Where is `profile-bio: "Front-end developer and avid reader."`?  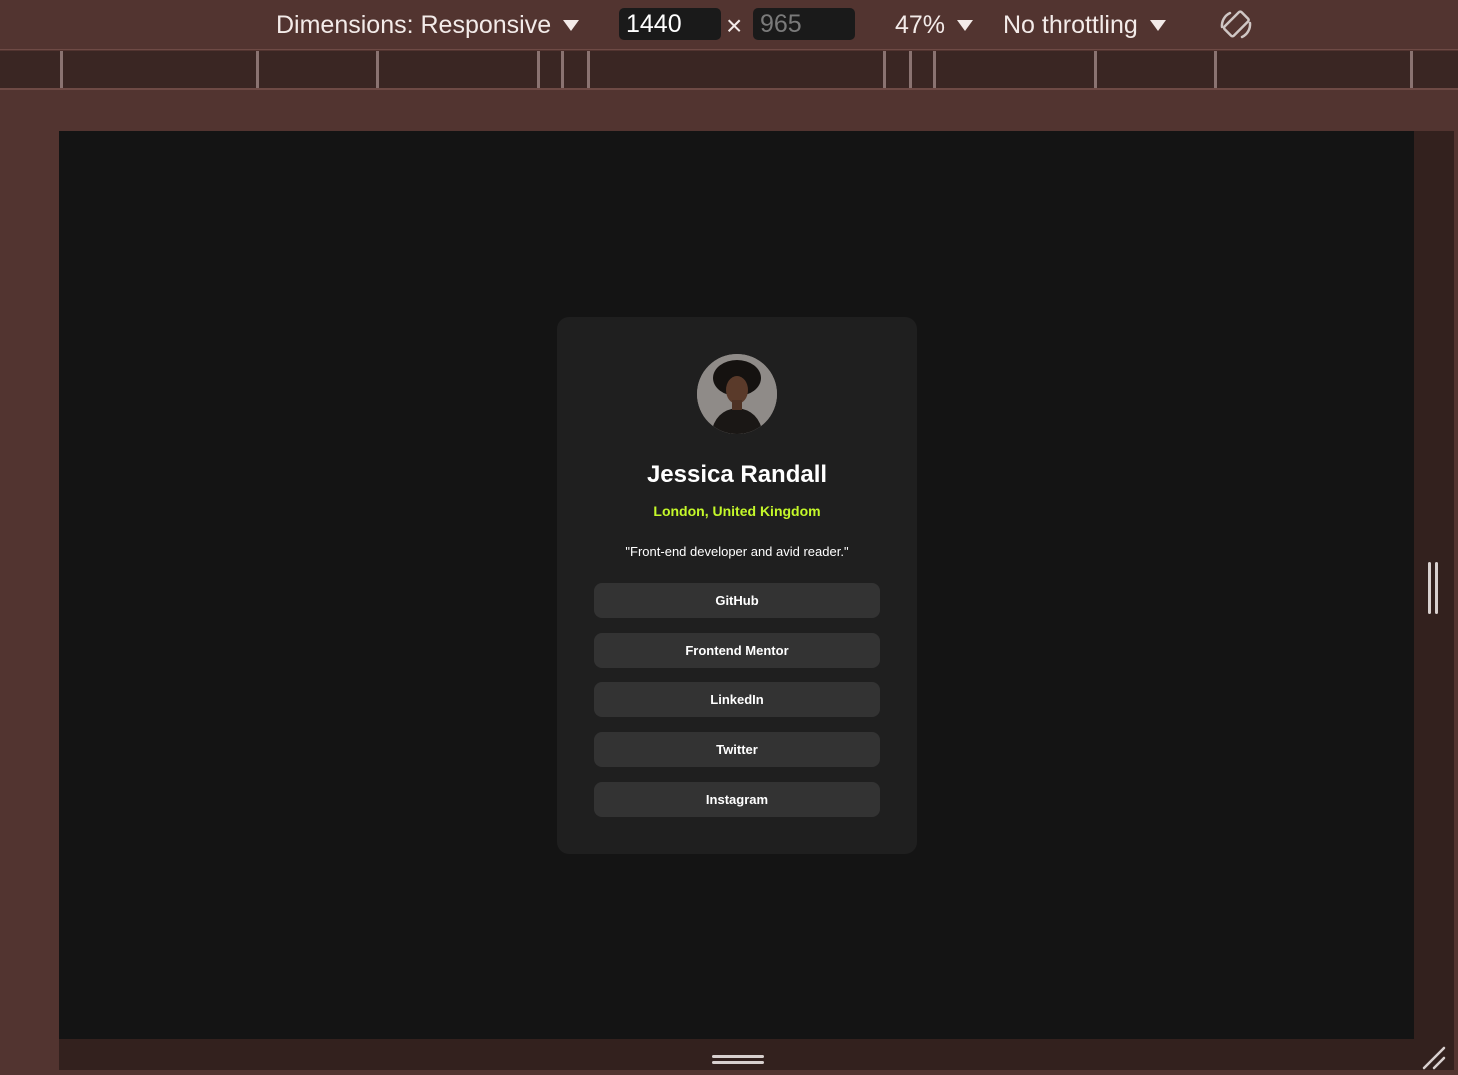 profile-bio: "Front-end developer and avid reader." is located at coordinates (737, 551).